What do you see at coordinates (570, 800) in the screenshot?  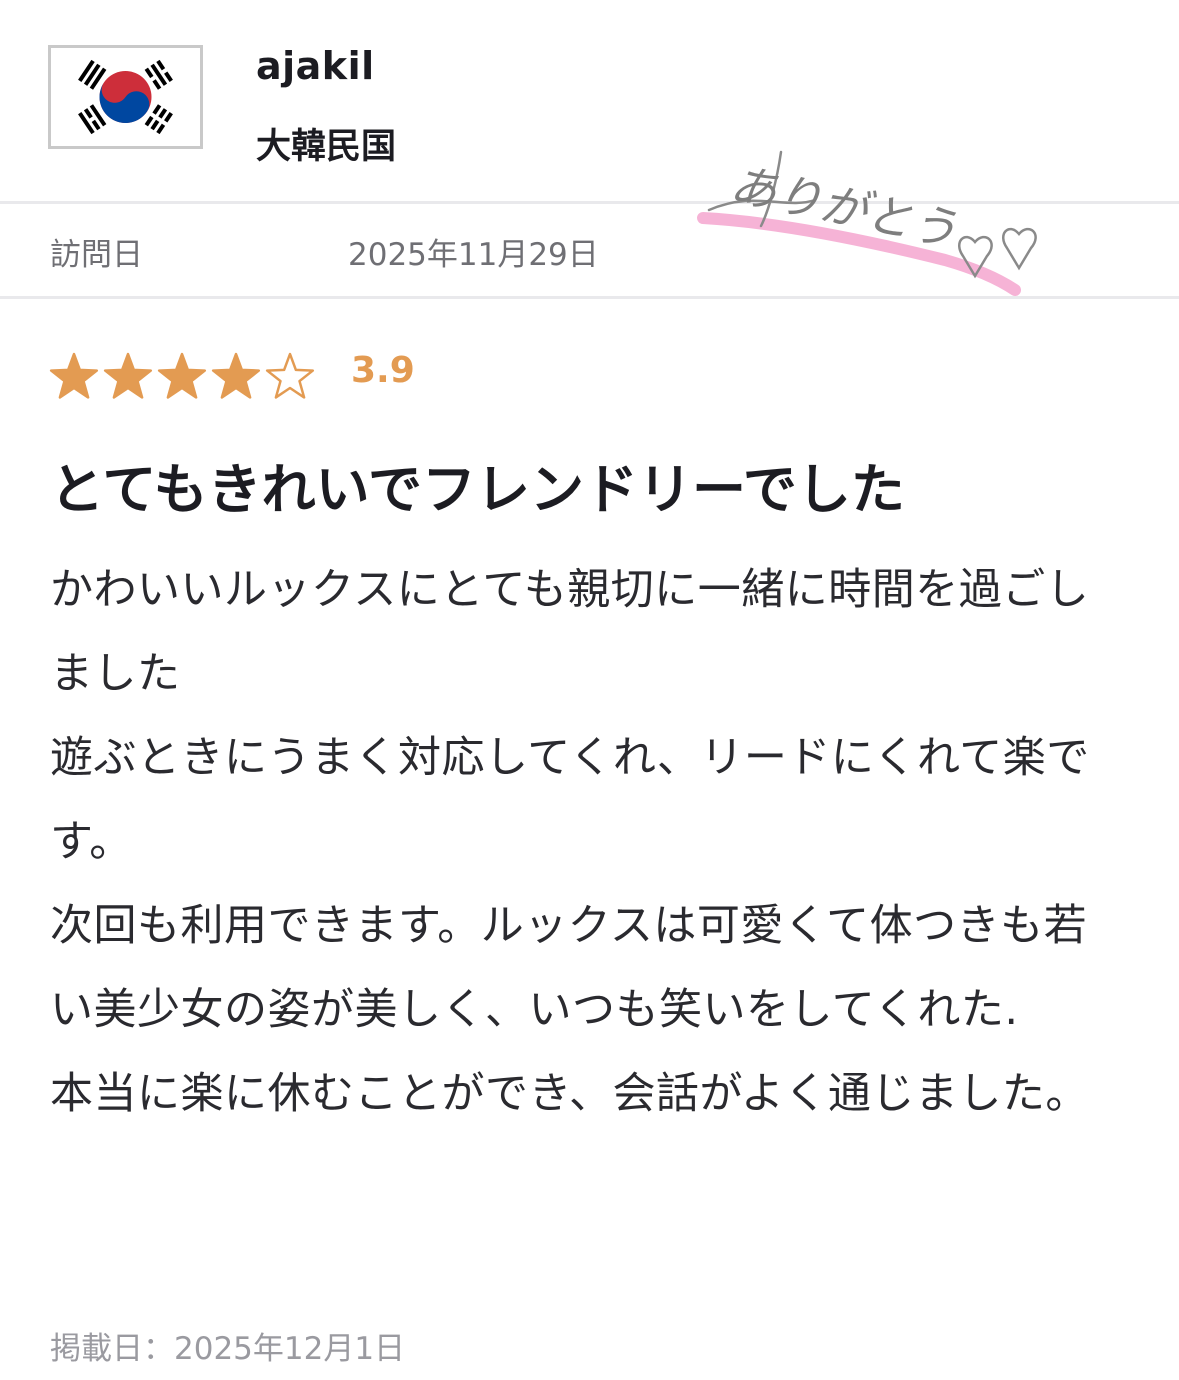 I see `review-paragraph: 遊ぶときにうまく対応してくれ、リードにくれて楽です。` at bounding box center [570, 800].